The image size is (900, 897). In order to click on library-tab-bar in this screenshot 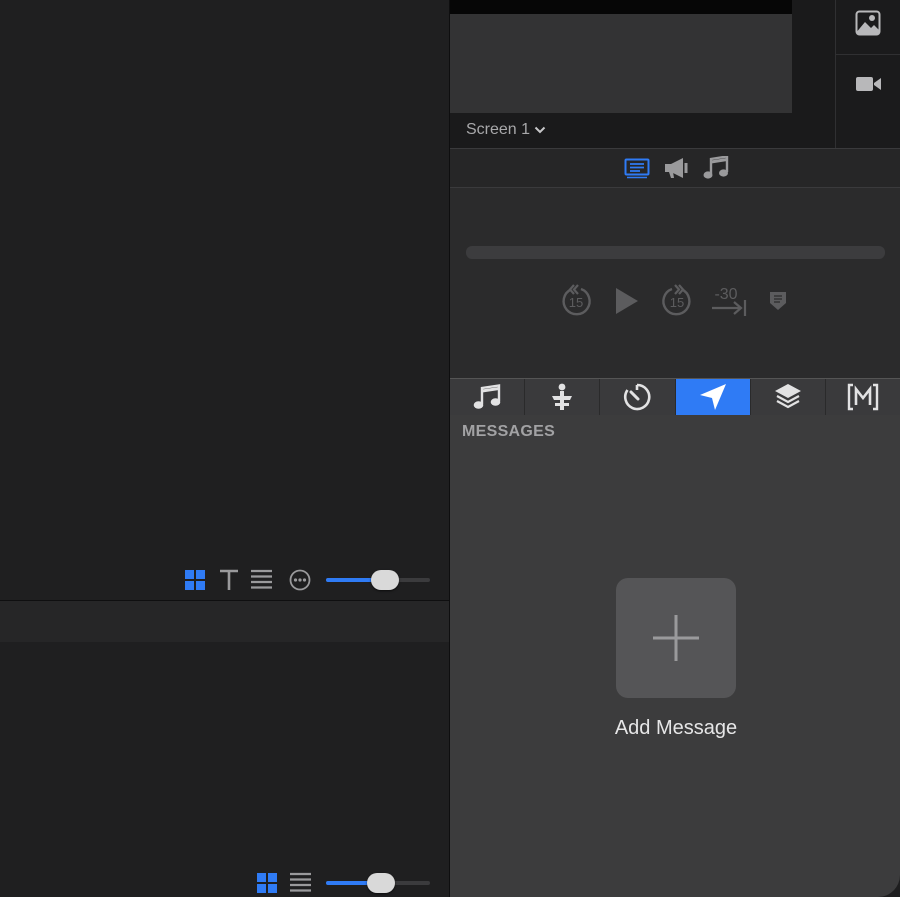, I will do `click(675, 396)`.